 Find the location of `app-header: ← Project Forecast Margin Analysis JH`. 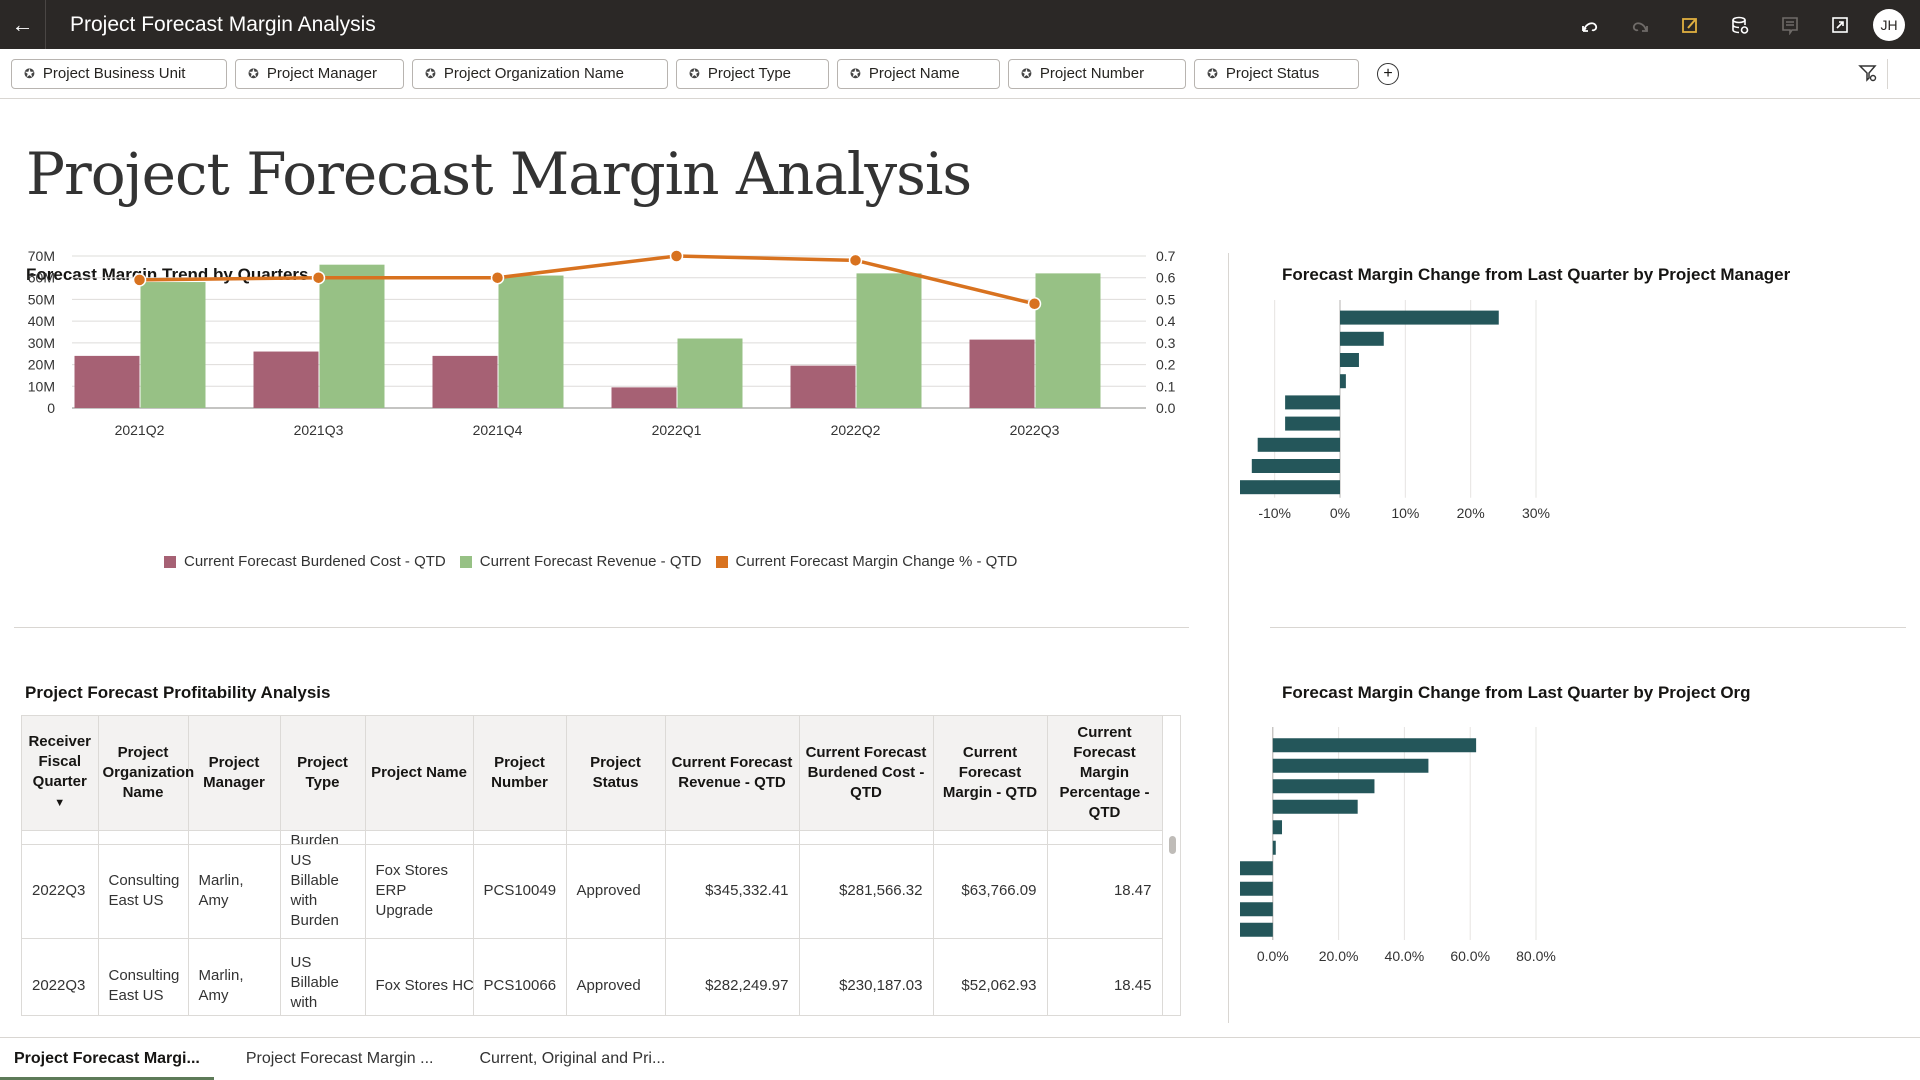

app-header: ← Project Forecast Margin Analysis JH is located at coordinates (960, 24).